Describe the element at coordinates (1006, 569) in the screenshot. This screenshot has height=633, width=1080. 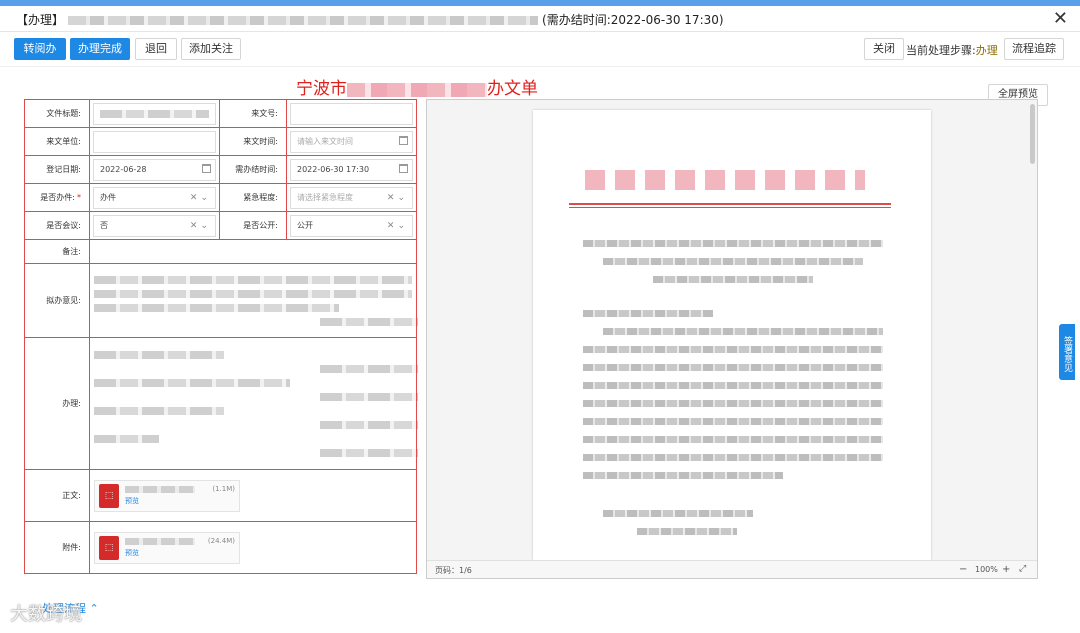
I see `zoom-in-icon: +` at that location.